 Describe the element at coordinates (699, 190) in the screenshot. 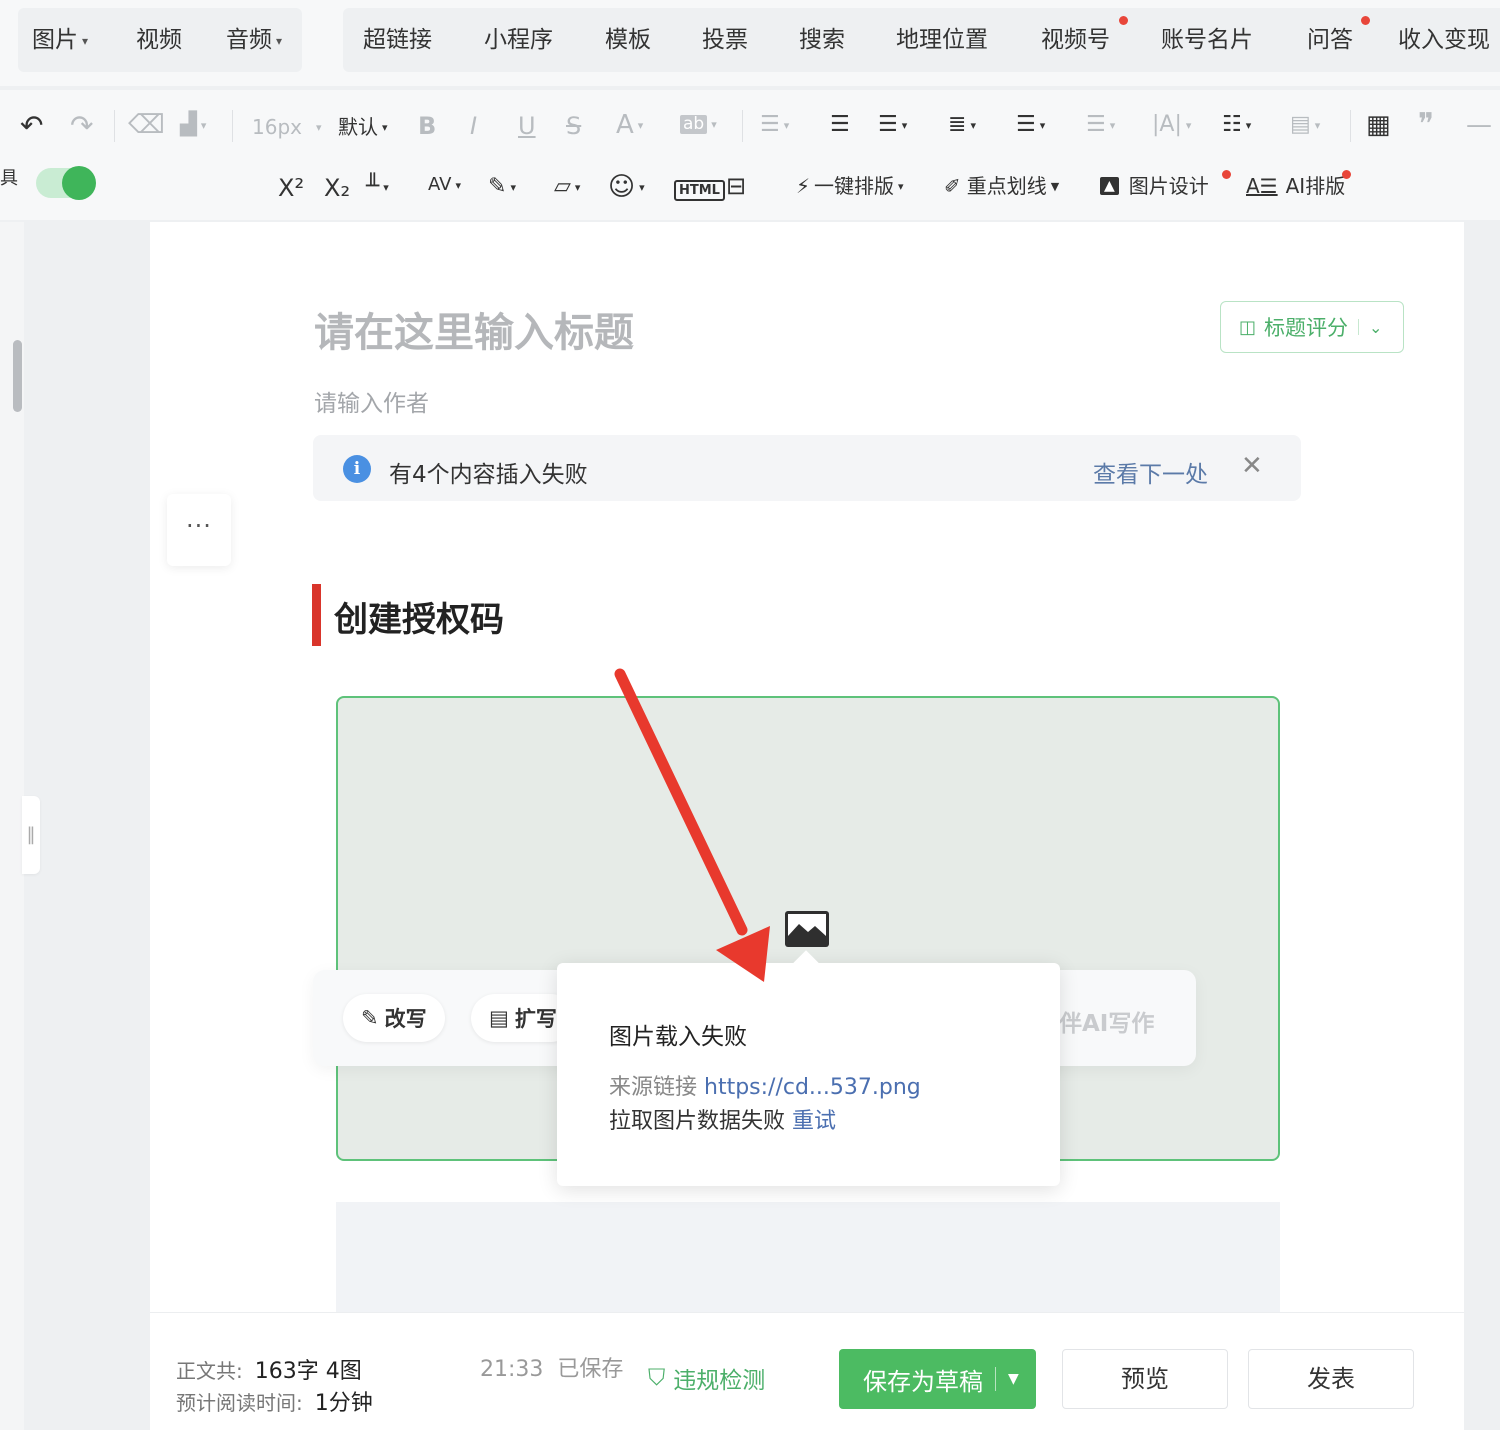

I see `html-icon: HTML` at that location.